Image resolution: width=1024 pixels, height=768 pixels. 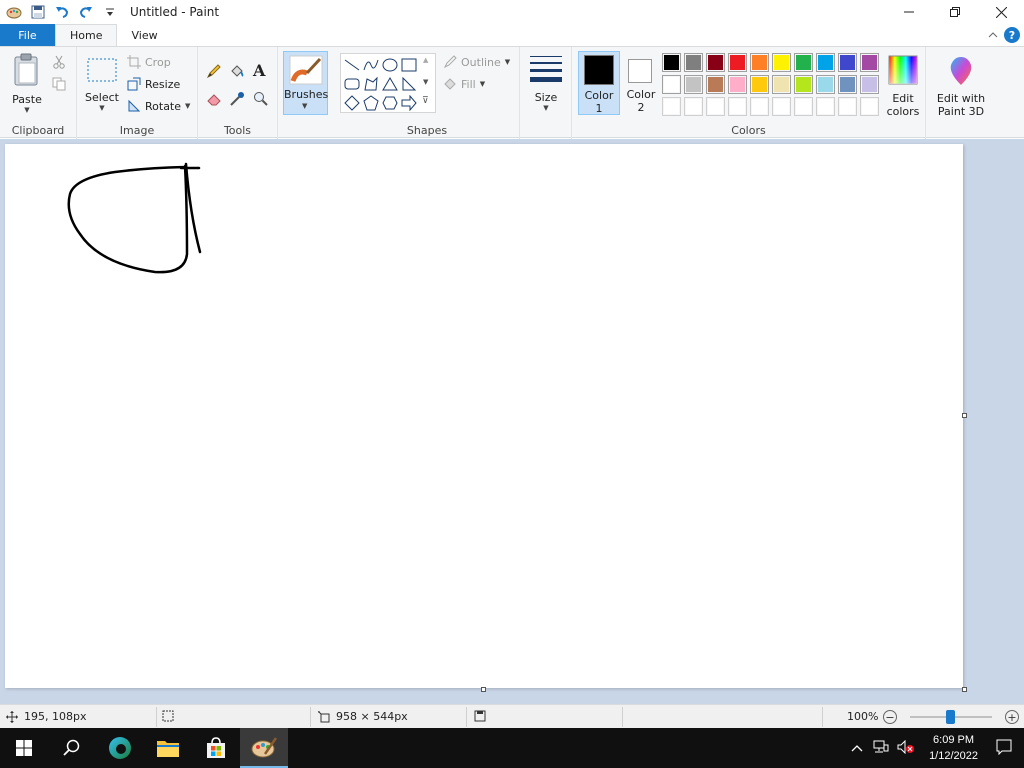 I want to click on rounded-rectangle-shape-icon, so click(x=352, y=84).